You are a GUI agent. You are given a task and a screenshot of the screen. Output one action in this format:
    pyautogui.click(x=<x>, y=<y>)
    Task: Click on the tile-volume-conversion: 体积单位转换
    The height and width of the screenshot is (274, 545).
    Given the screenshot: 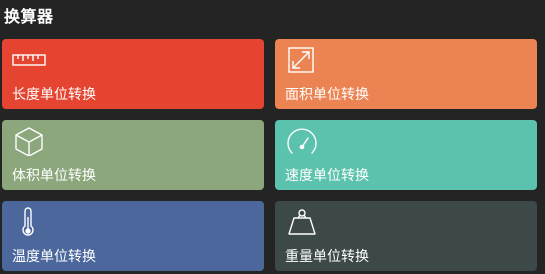 What is the action you would take?
    pyautogui.click(x=133, y=155)
    